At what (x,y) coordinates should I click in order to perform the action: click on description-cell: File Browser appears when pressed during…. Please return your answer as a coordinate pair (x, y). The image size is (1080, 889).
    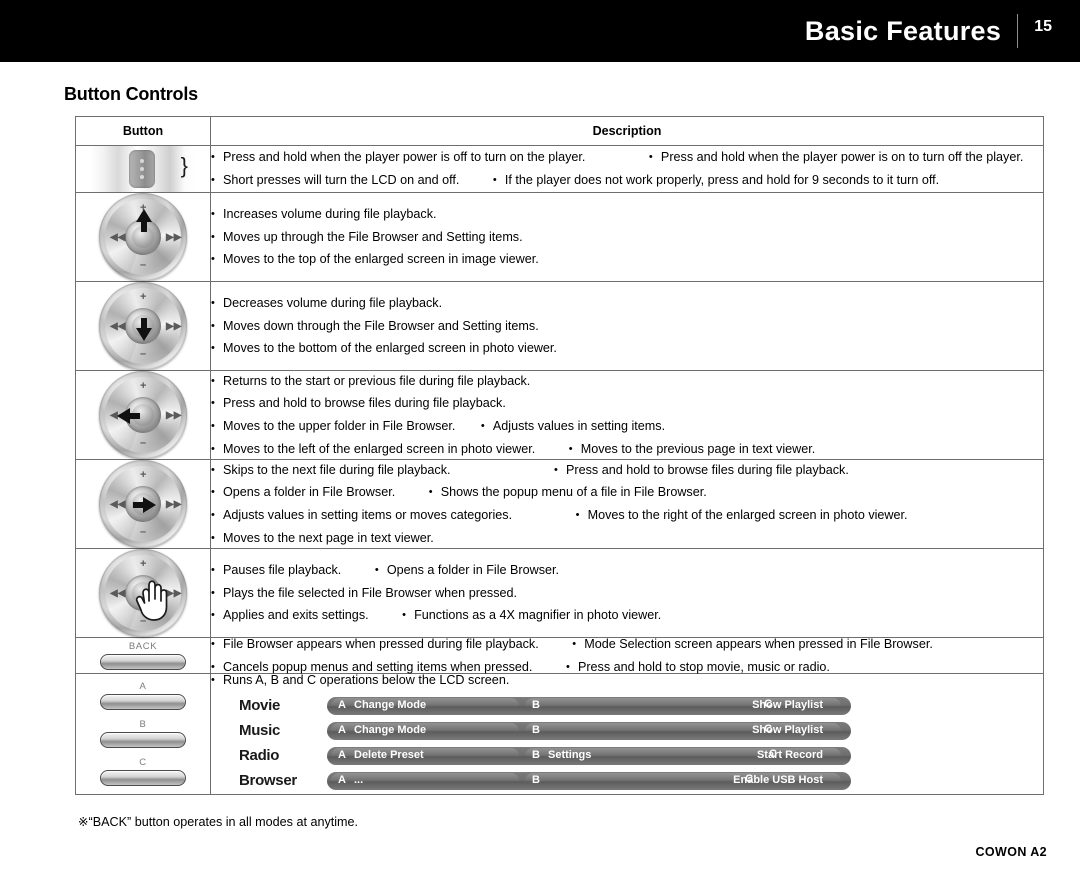
    Looking at the image, I should click on (627, 655).